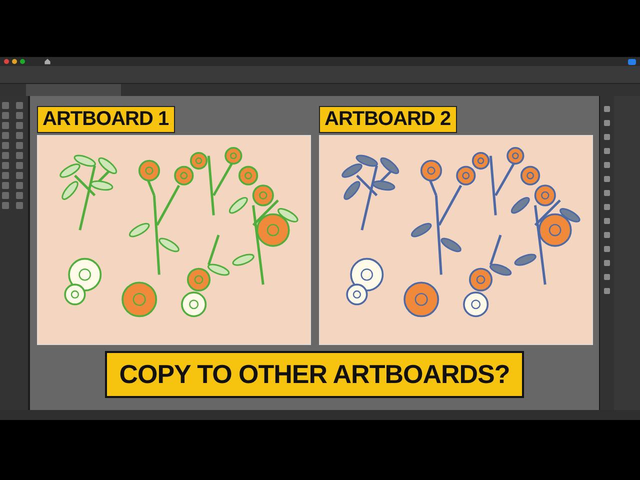 This screenshot has width=640, height=480. Describe the element at coordinates (314, 374) in the screenshot. I see `banner-caption: COPY TO OTHER ARTBOARDS?` at that location.